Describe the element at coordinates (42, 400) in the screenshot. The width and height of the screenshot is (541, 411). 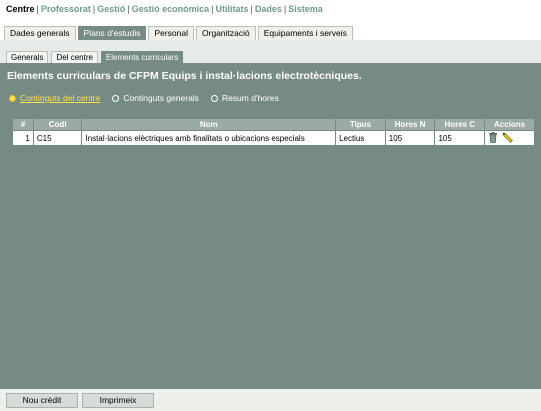
I see `new-credit-button: Nou crèdit` at that location.